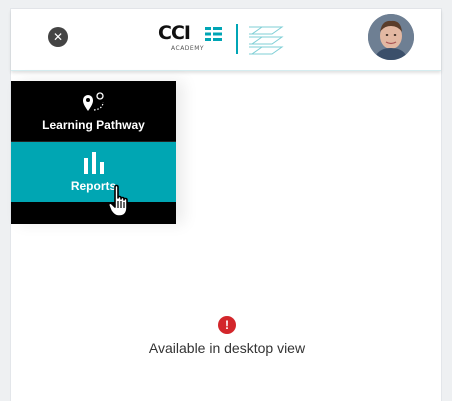 The image size is (452, 401). What do you see at coordinates (266, 40) in the screenshot?
I see `logo-stripes-icon` at bounding box center [266, 40].